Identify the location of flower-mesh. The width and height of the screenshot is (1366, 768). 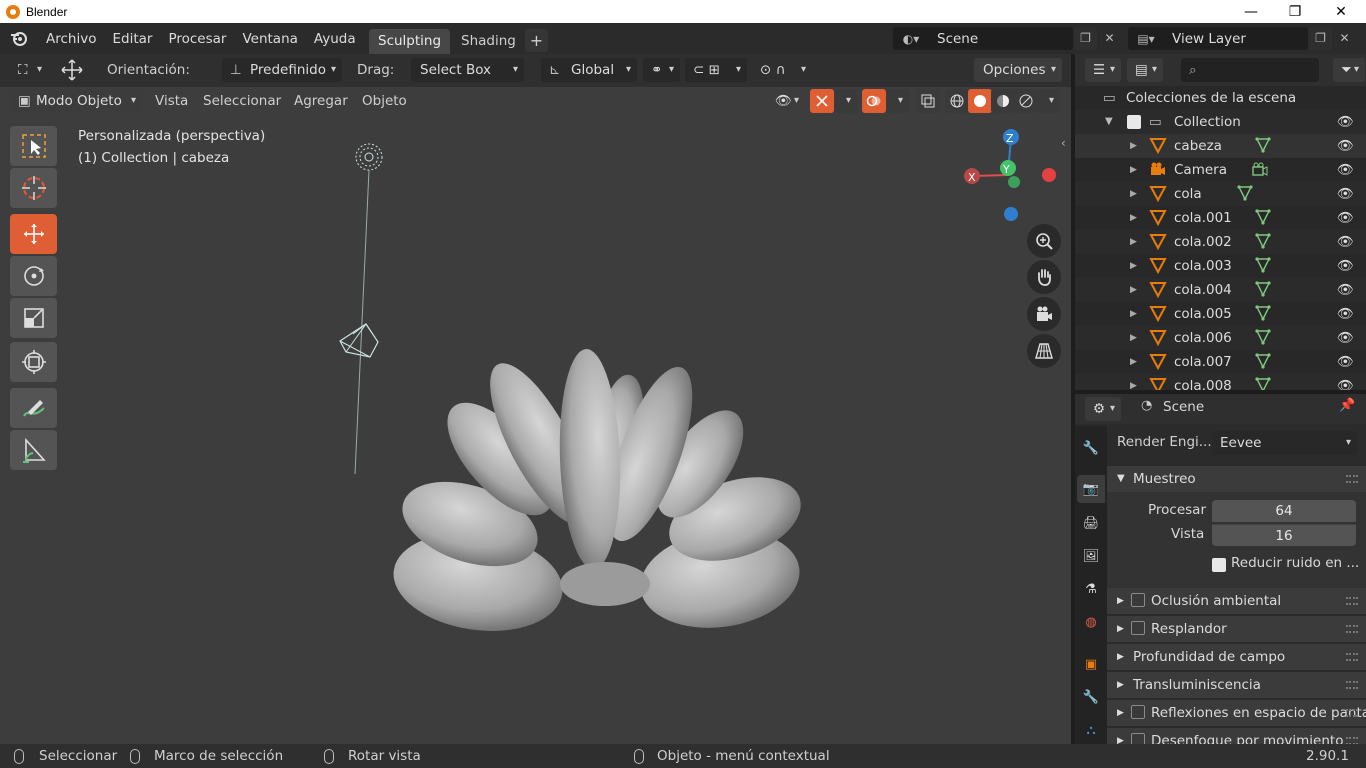
(599, 494).